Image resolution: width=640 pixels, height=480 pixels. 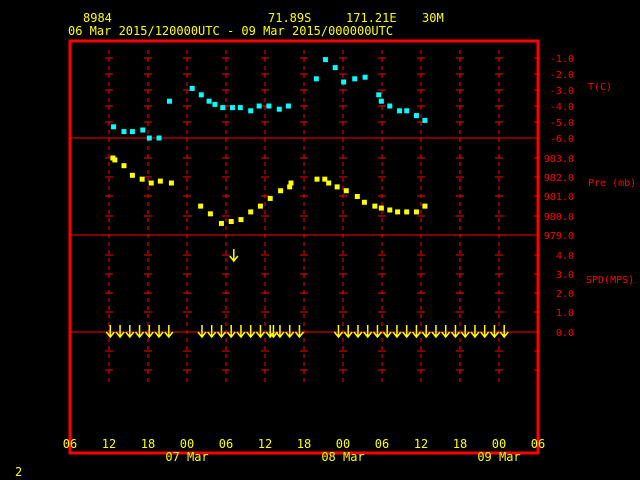 I want to click on pressure-y-tick-label: 980.0, so click(x=559, y=217).